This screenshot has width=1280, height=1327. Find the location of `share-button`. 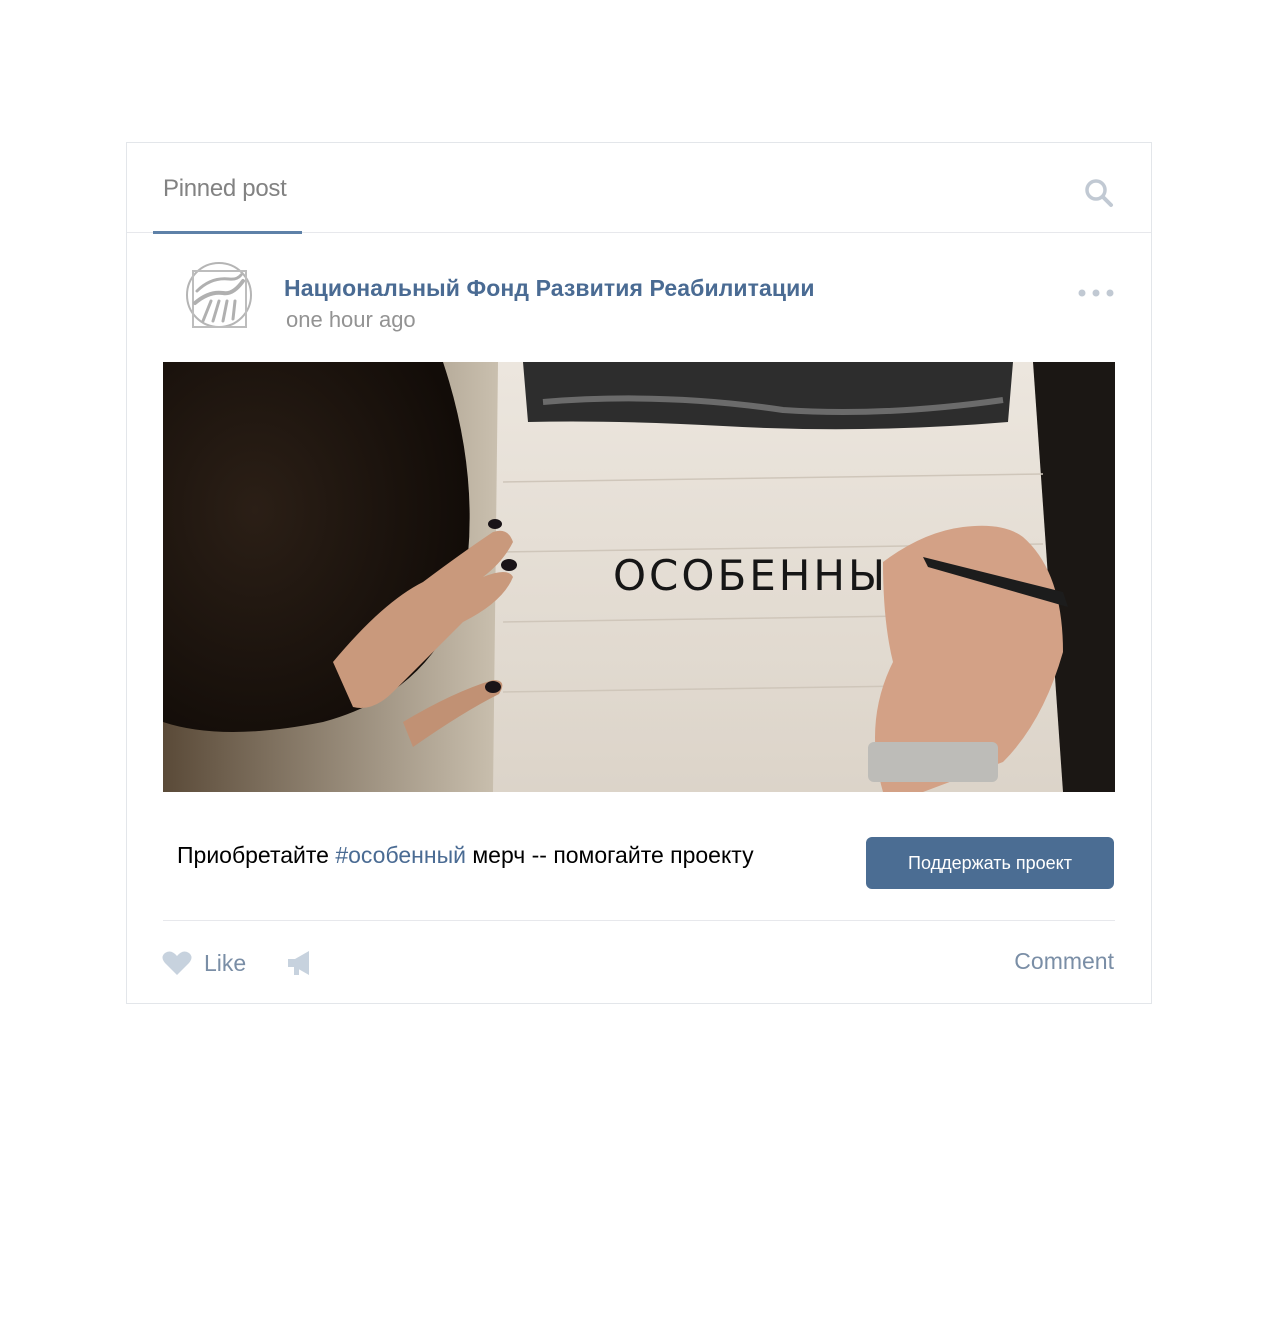

share-button is located at coordinates (300, 963).